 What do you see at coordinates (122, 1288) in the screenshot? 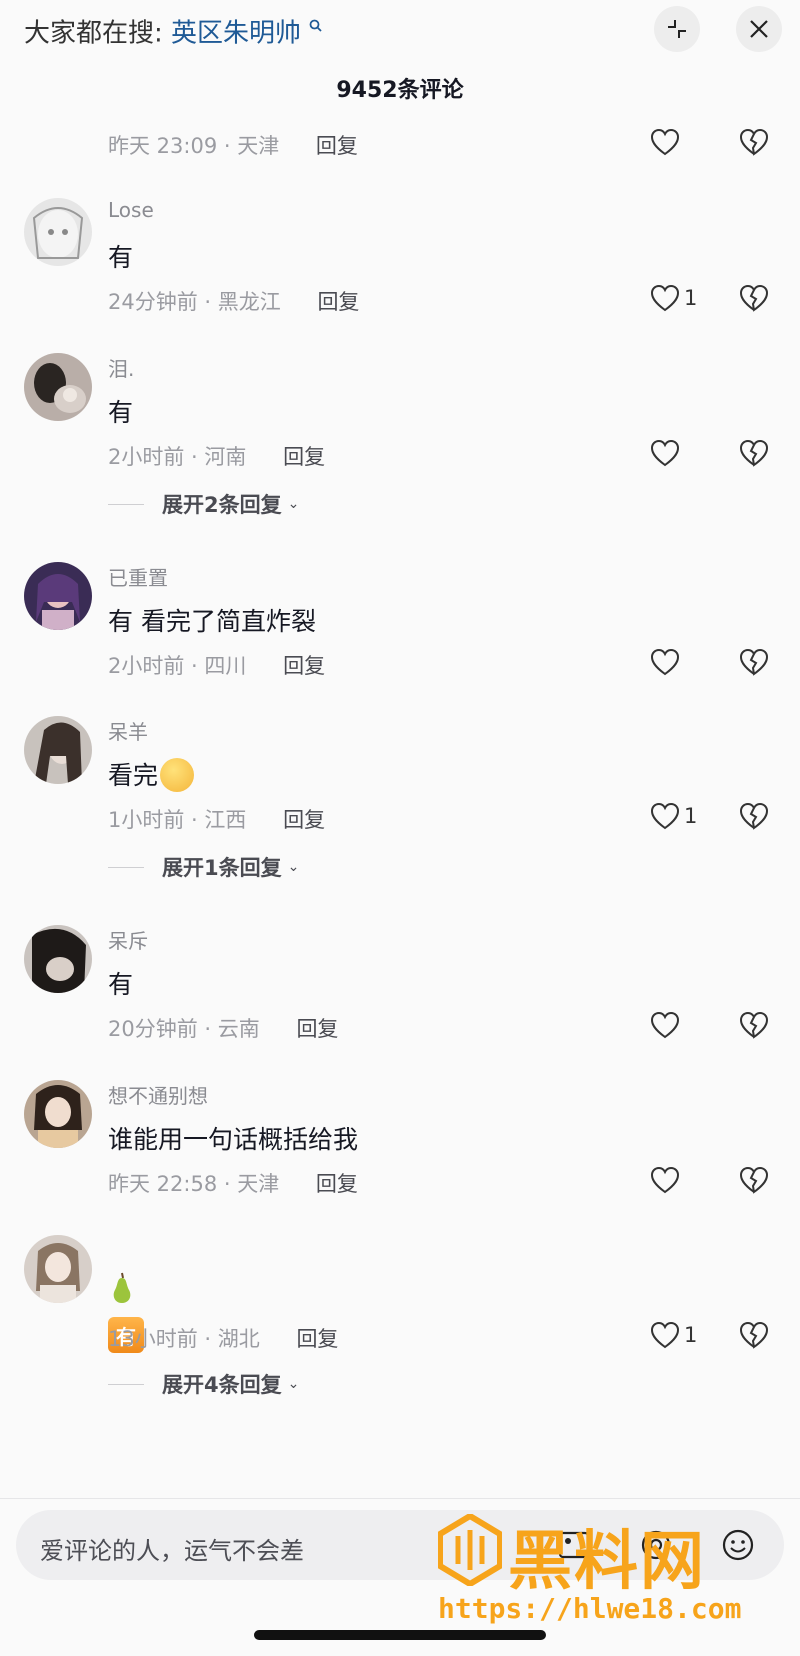
I see `pear-emoji-icon` at bounding box center [122, 1288].